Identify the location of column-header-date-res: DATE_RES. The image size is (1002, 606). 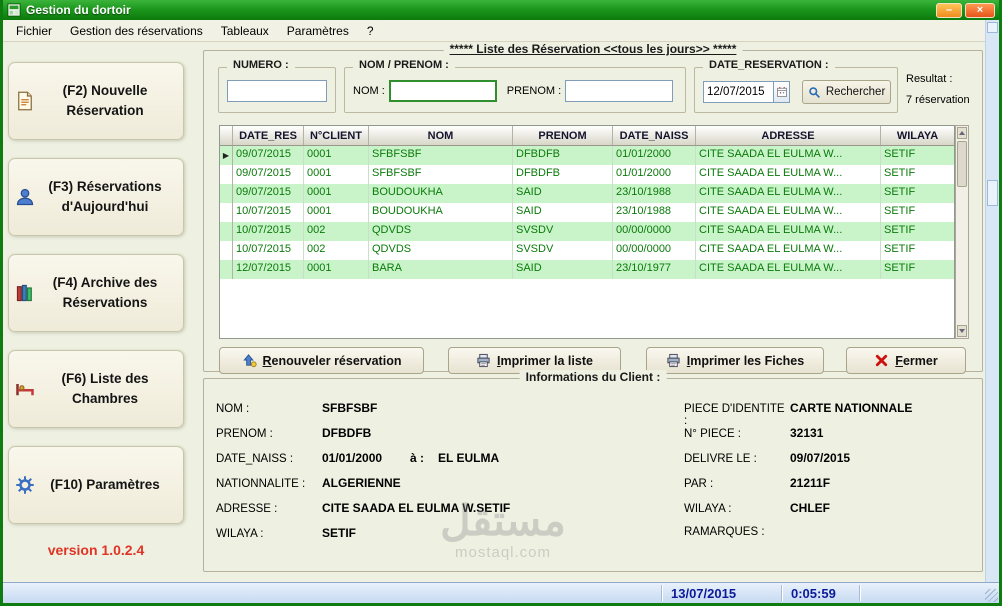
(268, 135).